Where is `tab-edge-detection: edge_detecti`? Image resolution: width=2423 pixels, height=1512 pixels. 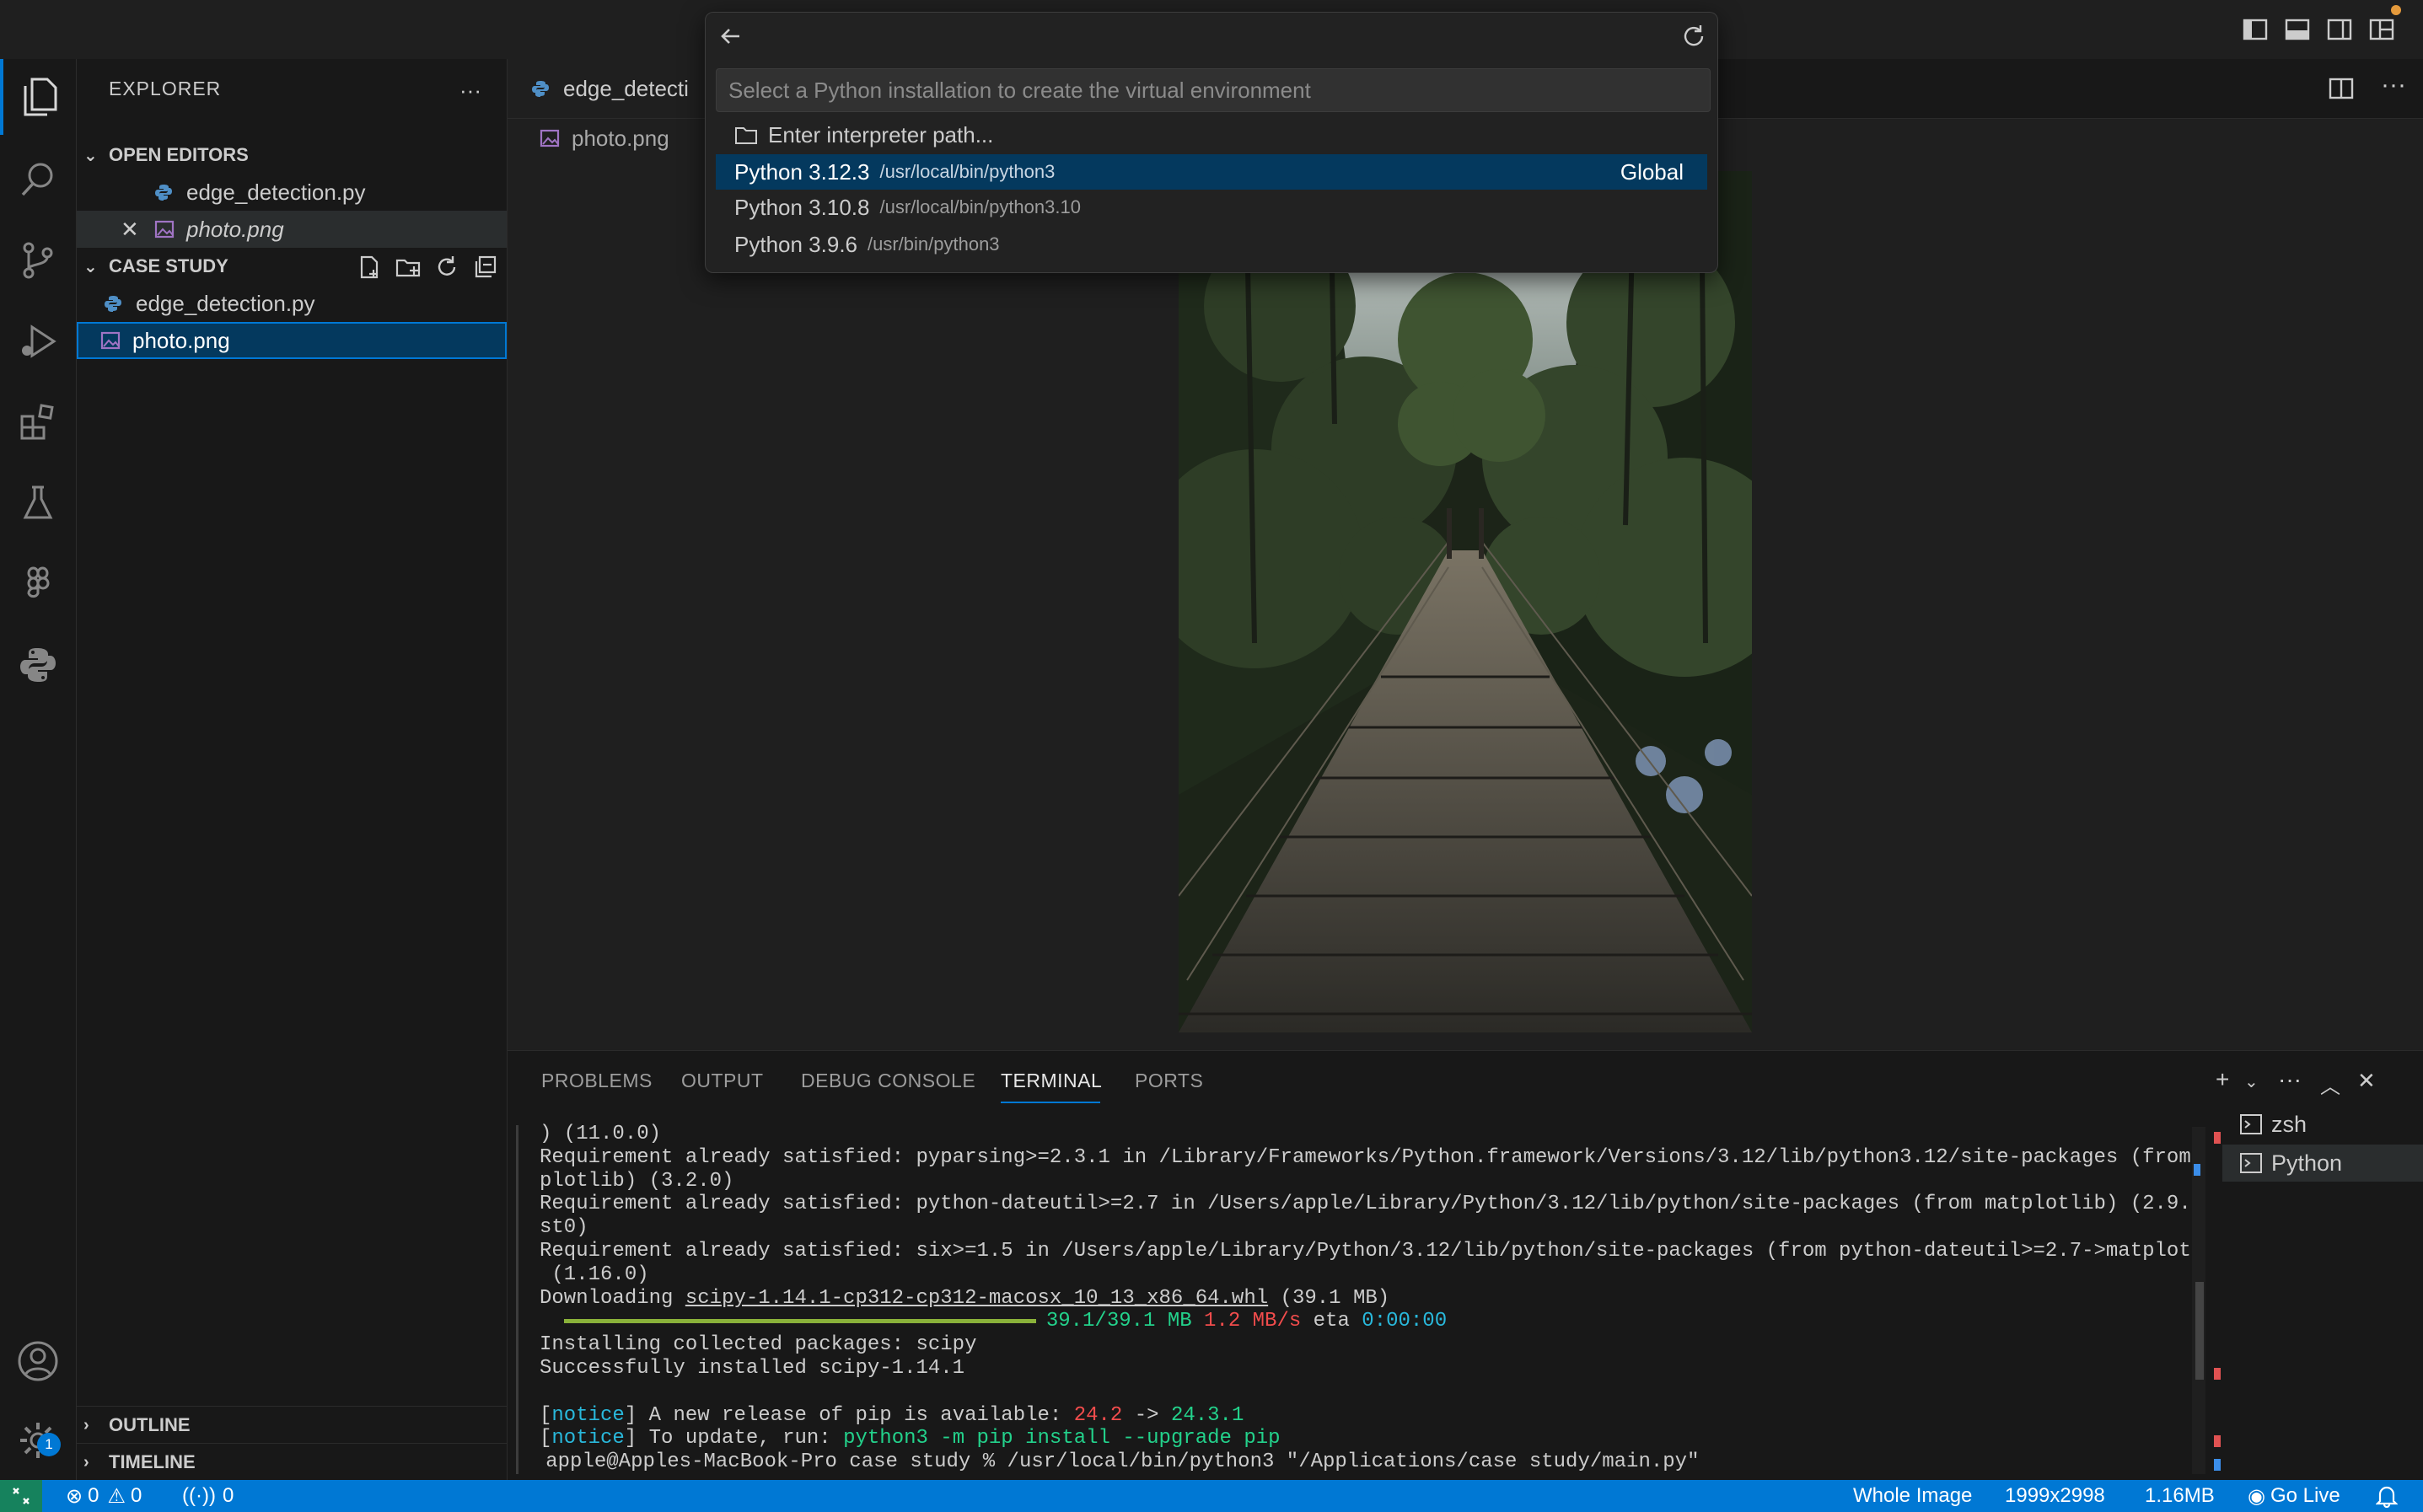 tab-edge-detection: edge_detecti is located at coordinates (620, 88).